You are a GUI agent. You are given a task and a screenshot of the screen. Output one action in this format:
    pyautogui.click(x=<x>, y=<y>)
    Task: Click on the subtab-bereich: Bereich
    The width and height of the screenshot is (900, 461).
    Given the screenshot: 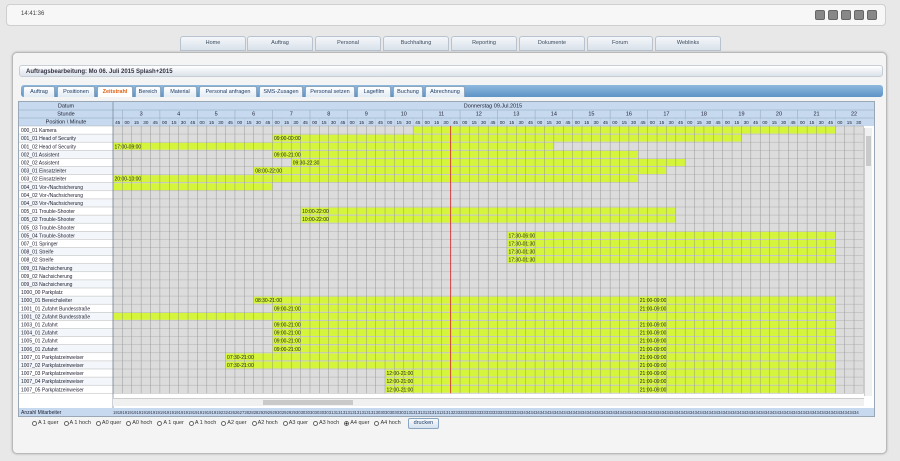 What is the action you would take?
    pyautogui.click(x=148, y=91)
    